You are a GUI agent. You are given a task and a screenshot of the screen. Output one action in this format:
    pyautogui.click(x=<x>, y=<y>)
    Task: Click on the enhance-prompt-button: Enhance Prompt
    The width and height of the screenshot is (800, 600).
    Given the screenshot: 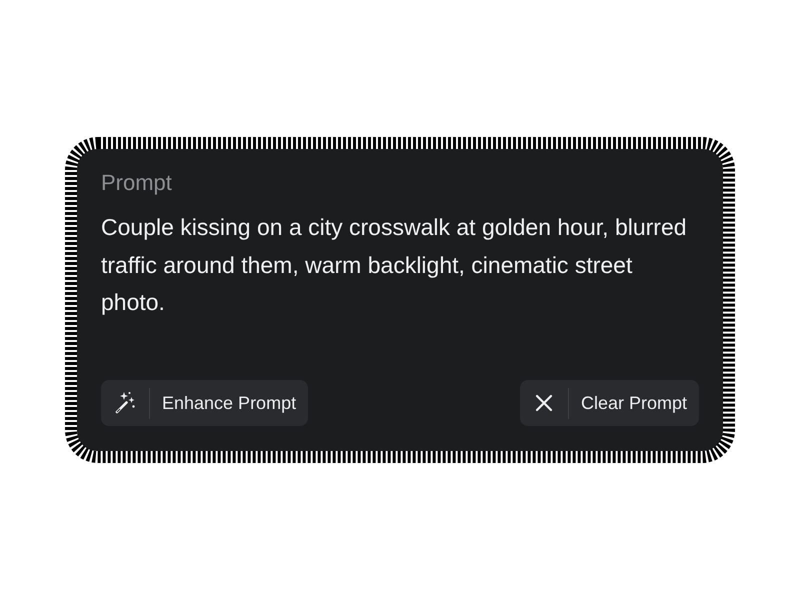 What is the action you would take?
    pyautogui.click(x=204, y=403)
    